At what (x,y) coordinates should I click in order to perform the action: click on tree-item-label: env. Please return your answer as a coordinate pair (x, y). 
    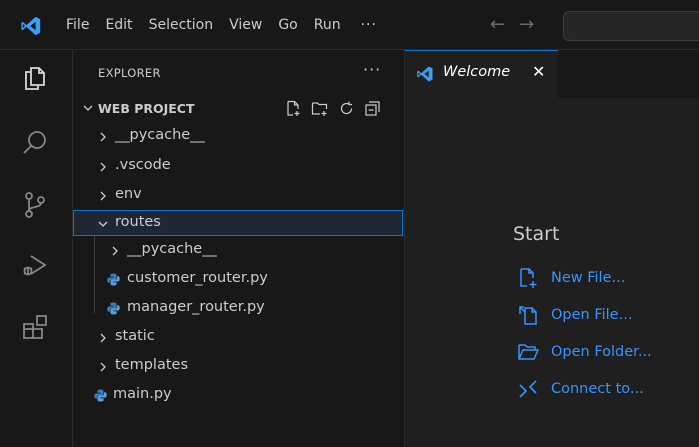
    Looking at the image, I should click on (128, 194).